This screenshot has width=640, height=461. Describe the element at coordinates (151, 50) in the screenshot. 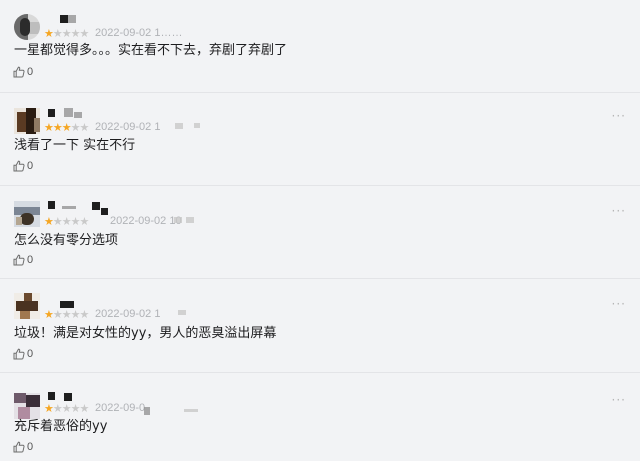

I see `review-content: 一星都觉得多。。。实在看不下去，弃剧了弃剧了` at that location.